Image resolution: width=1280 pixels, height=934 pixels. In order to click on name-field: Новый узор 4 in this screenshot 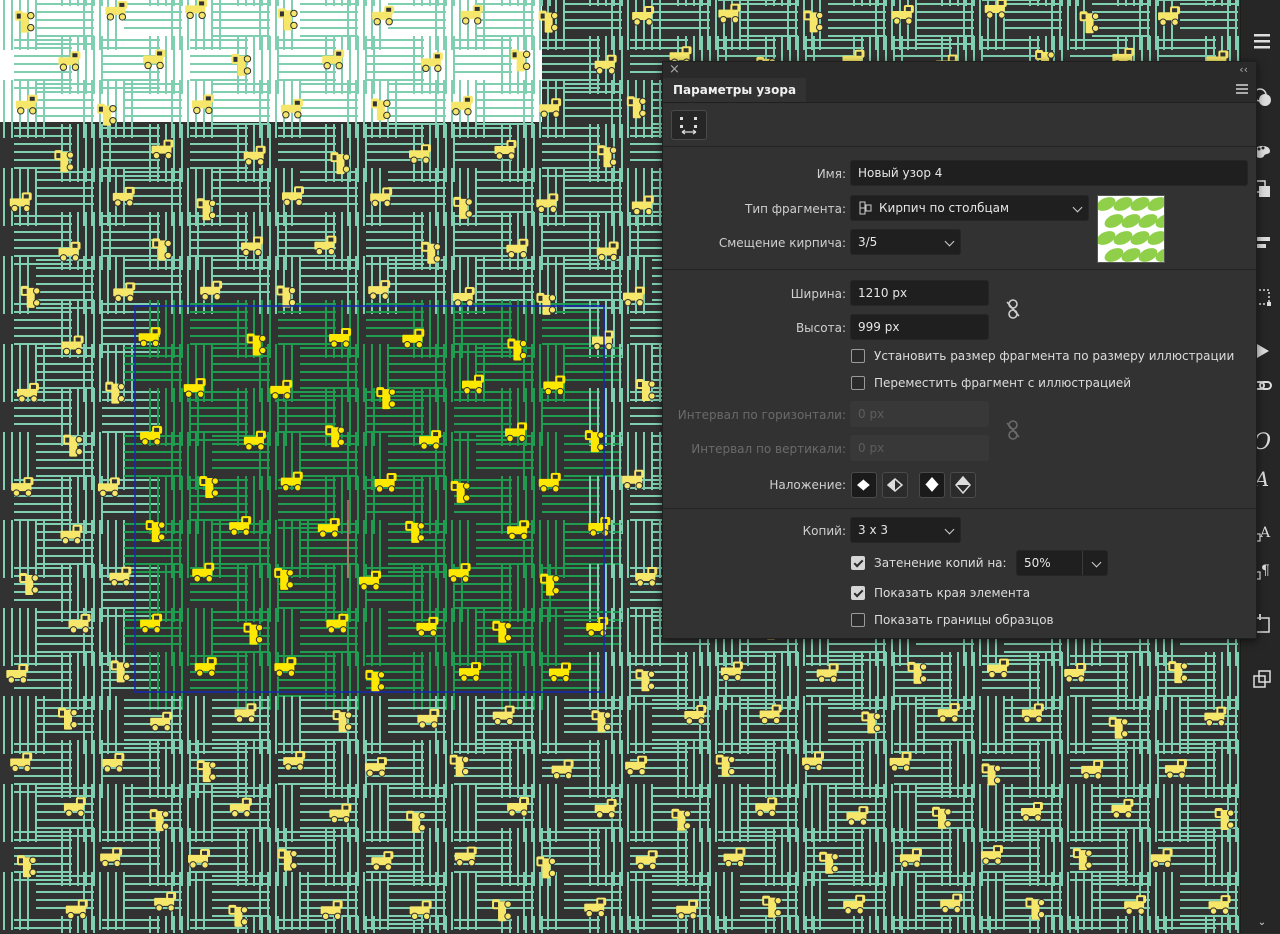, I will do `click(1049, 173)`.